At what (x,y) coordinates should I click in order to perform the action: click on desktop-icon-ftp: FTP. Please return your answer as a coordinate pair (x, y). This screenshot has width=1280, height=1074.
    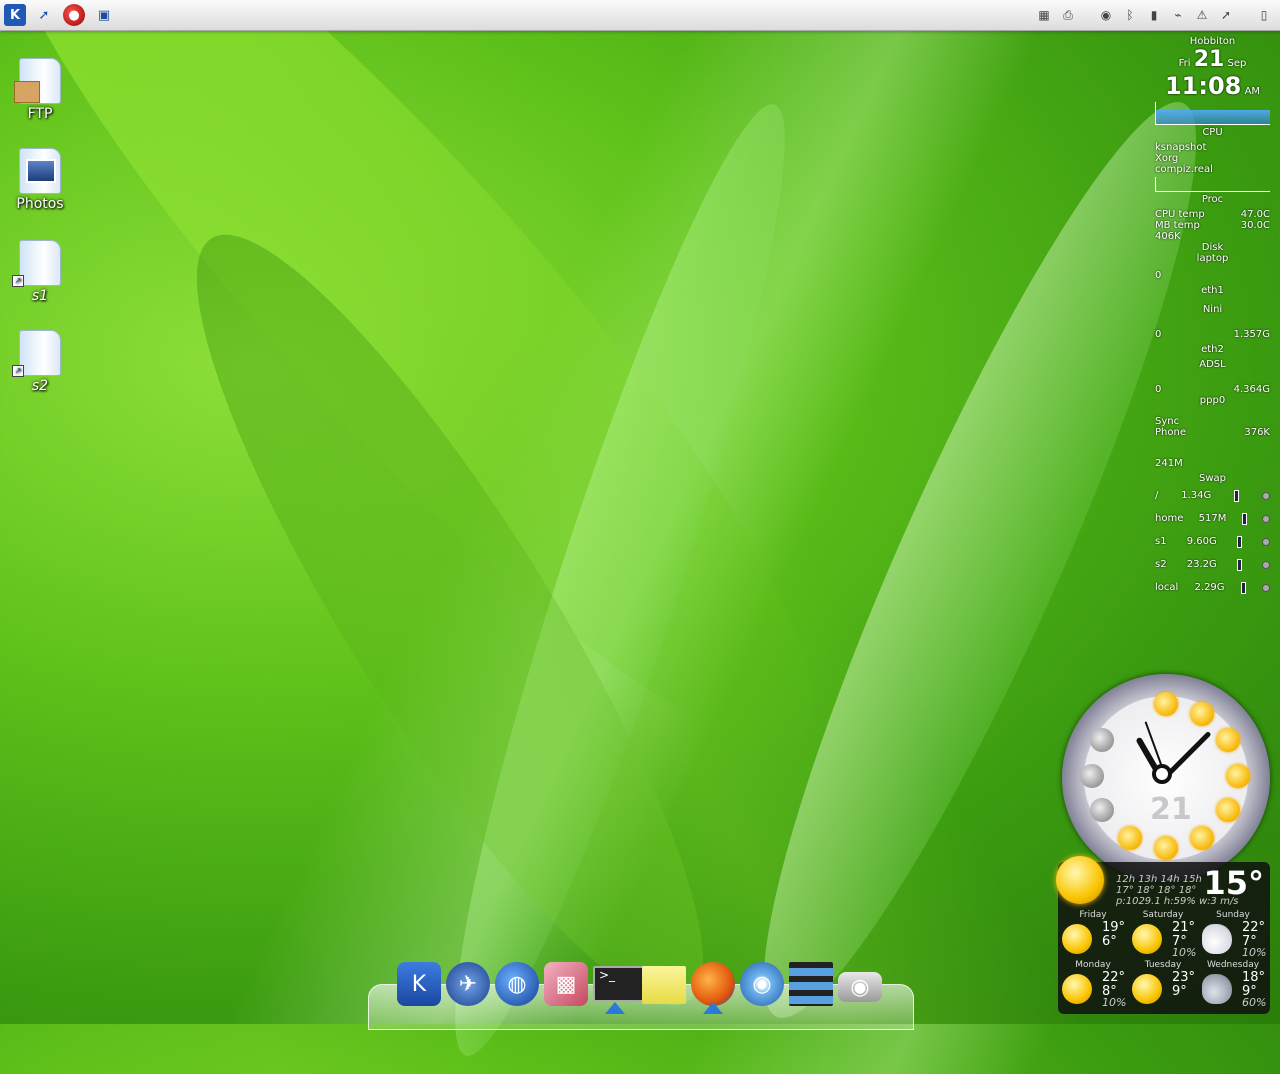
    Looking at the image, I should click on (40, 90).